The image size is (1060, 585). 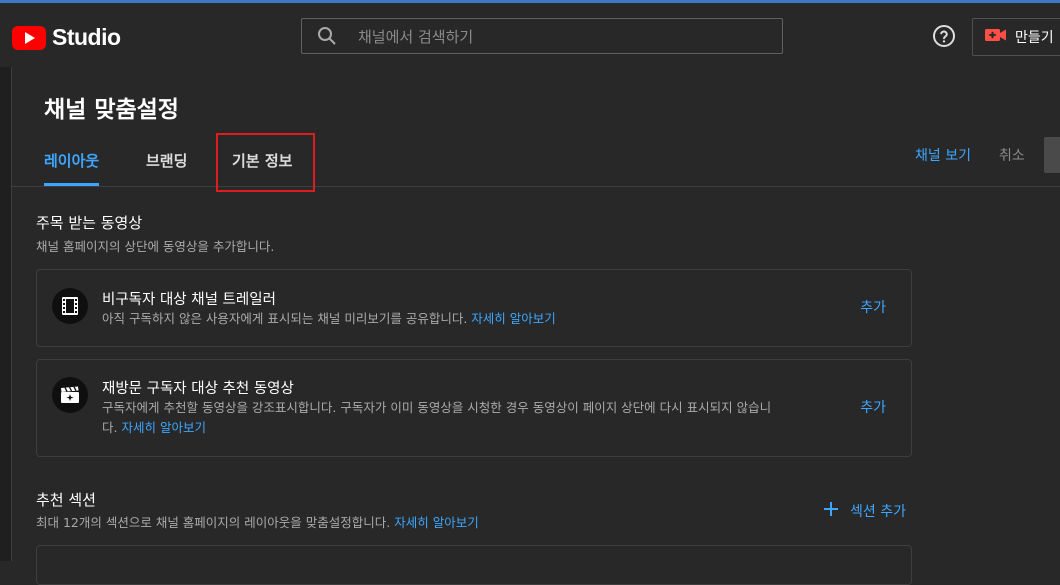 I want to click on plus-icon, so click(x=831, y=511).